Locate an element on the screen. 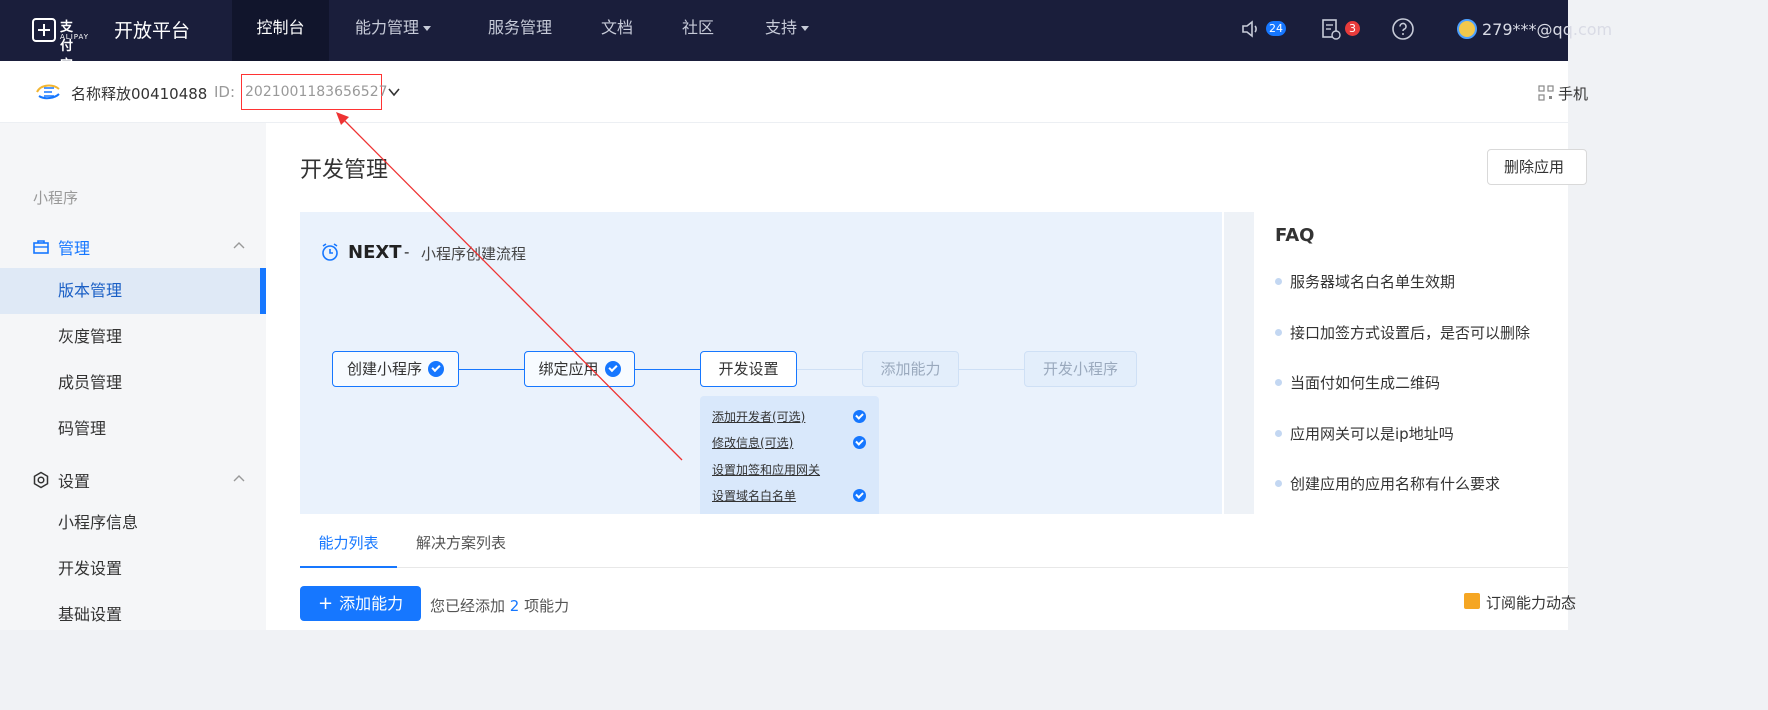 Image resolution: width=1768 pixels, height=710 pixels. app-name: 名称释放00410488 is located at coordinates (139, 94).